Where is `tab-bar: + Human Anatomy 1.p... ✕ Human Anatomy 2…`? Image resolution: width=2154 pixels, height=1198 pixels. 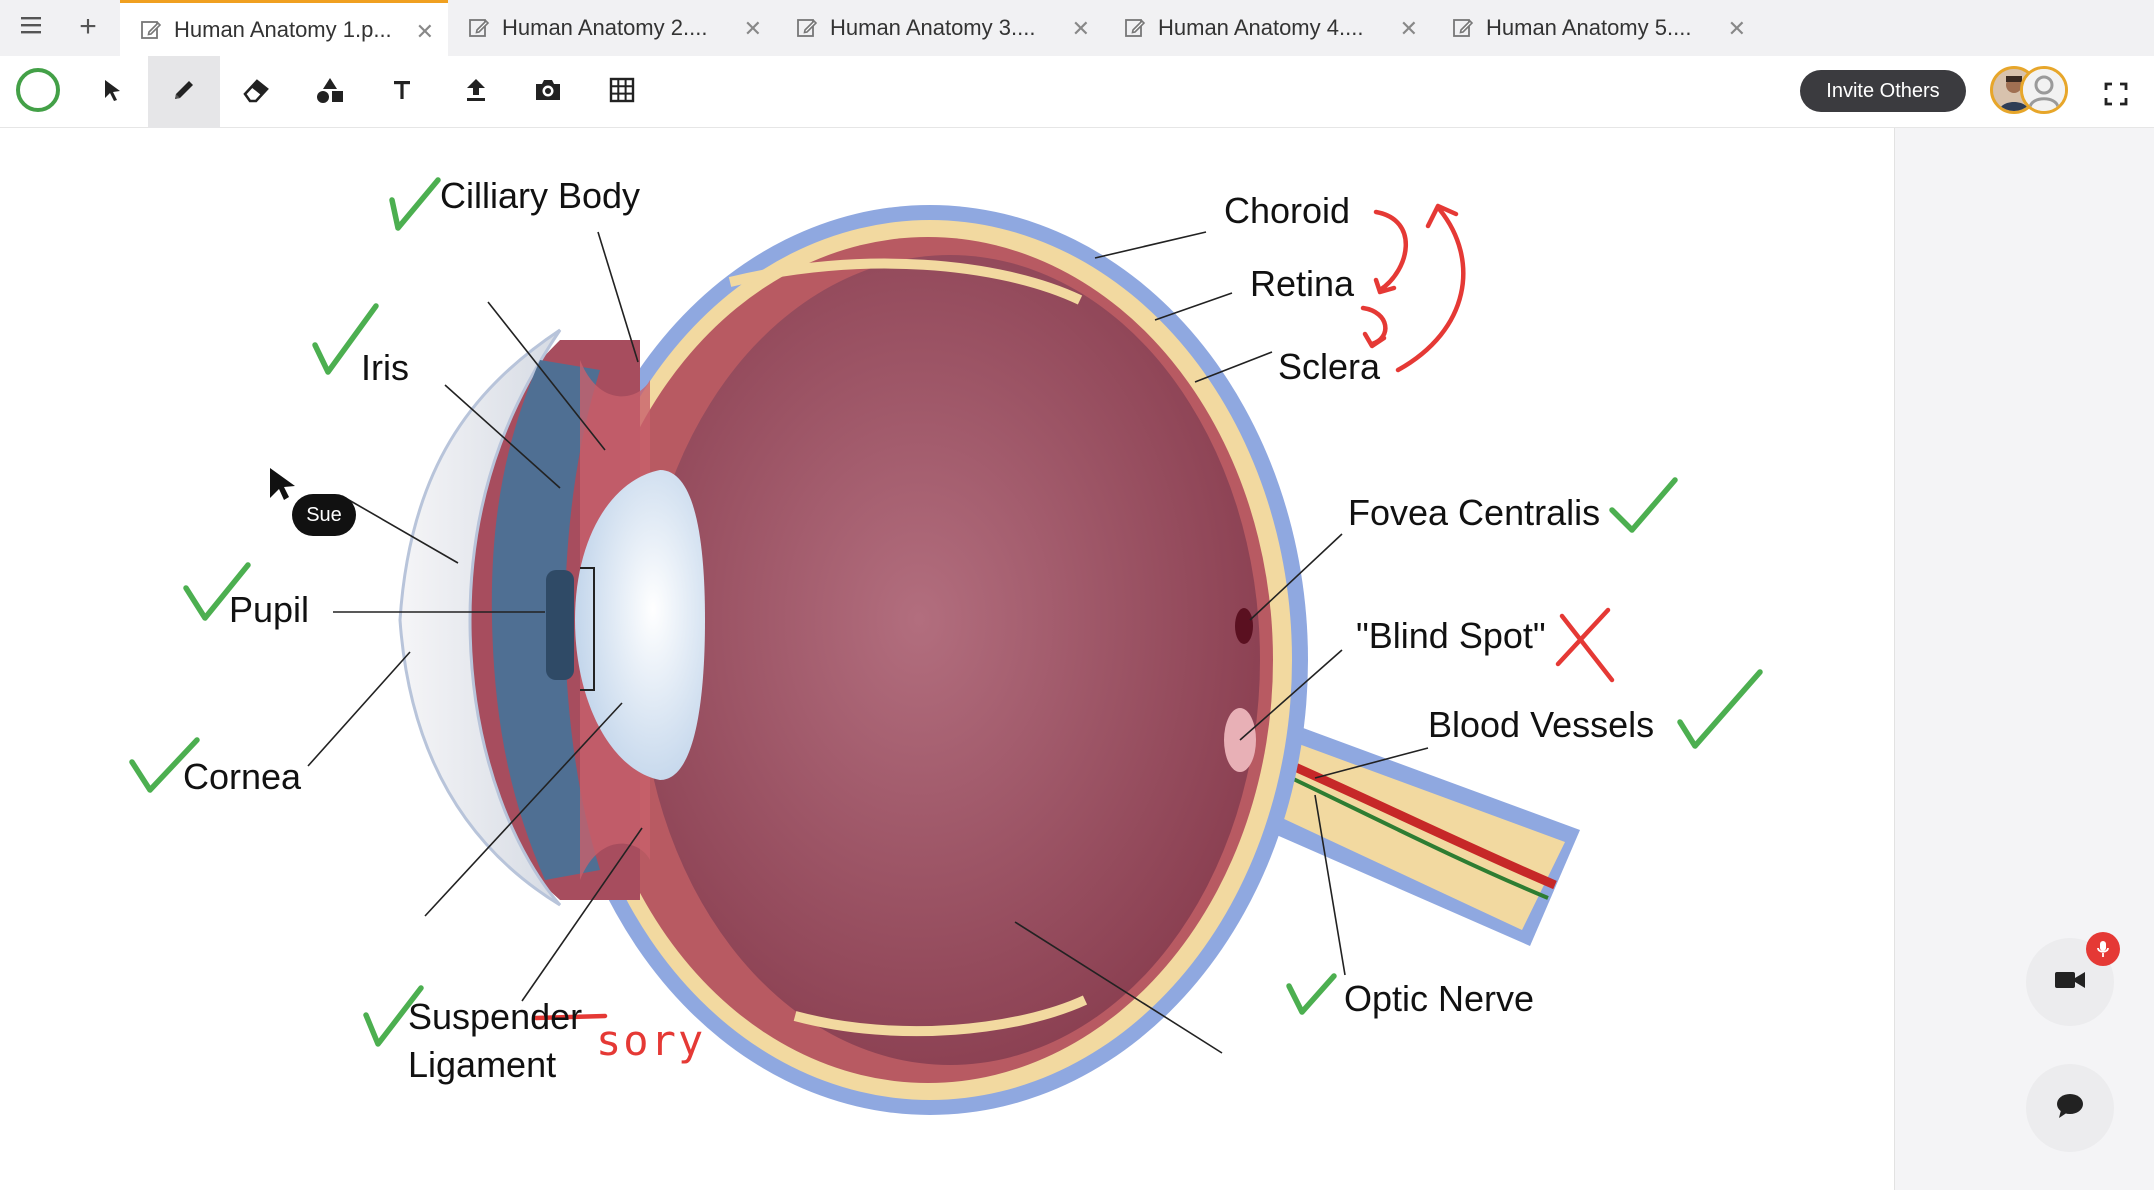 tab-bar: + Human Anatomy 1.p... ✕ Human Anatomy 2… is located at coordinates (1077, 28).